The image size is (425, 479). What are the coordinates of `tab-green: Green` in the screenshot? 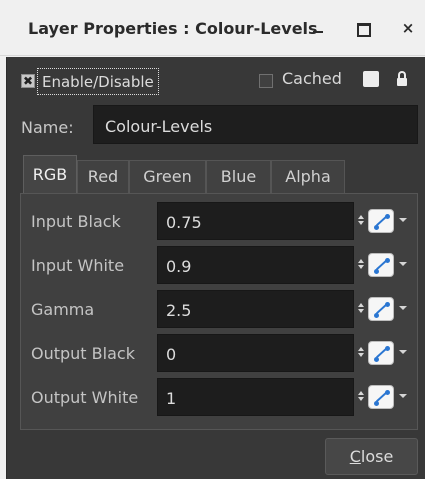 It's located at (167, 176).